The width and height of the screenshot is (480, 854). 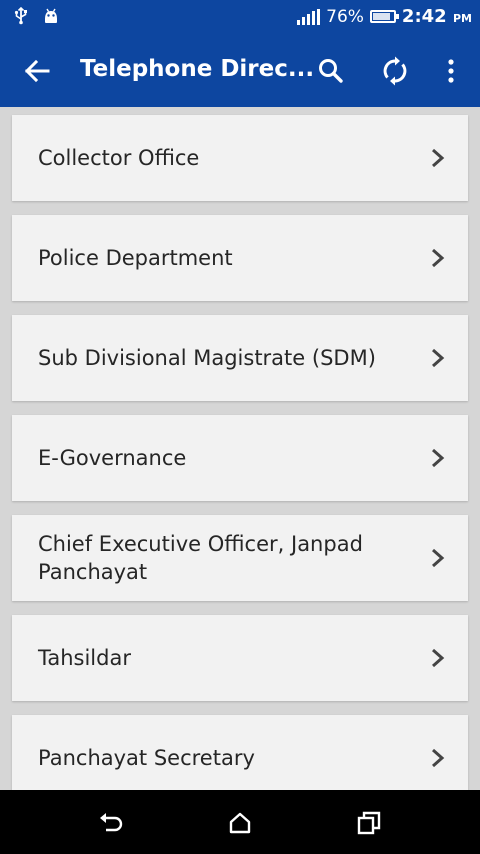 I want to click on battery-percent: 76%, so click(x=345, y=16).